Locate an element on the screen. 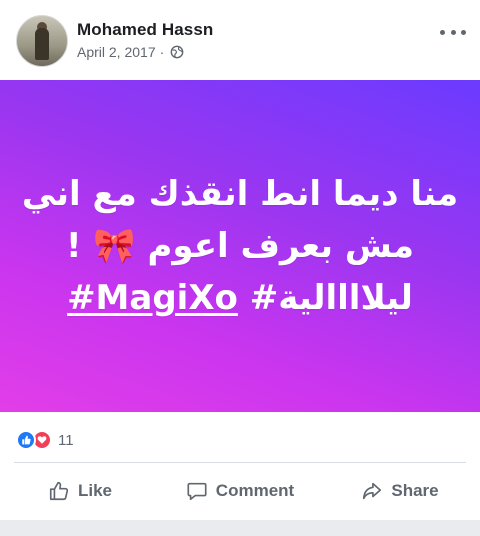  comment-label: Comment is located at coordinates (255, 490).